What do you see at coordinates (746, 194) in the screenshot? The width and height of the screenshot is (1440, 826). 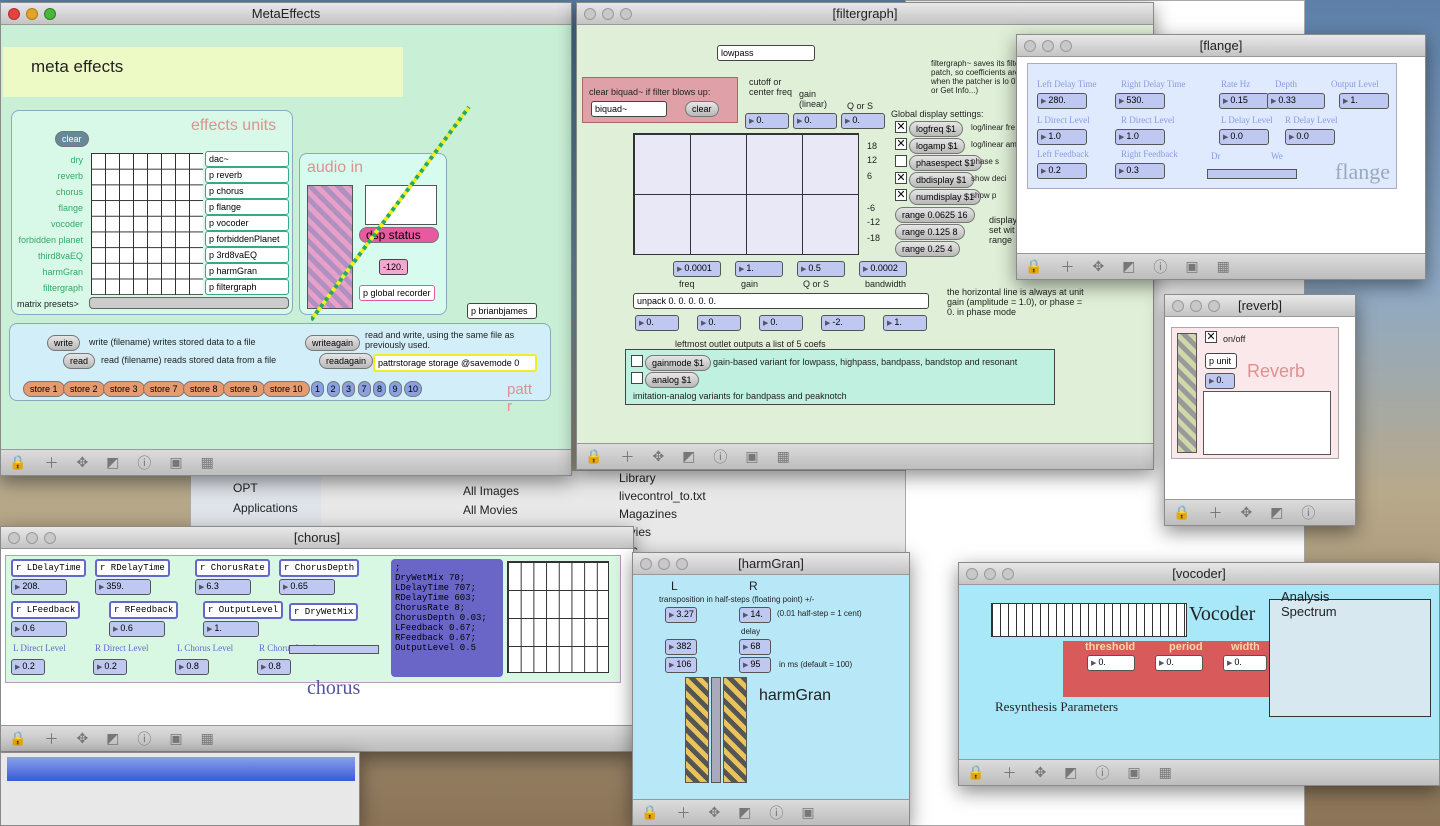 I see `filter-graph` at bounding box center [746, 194].